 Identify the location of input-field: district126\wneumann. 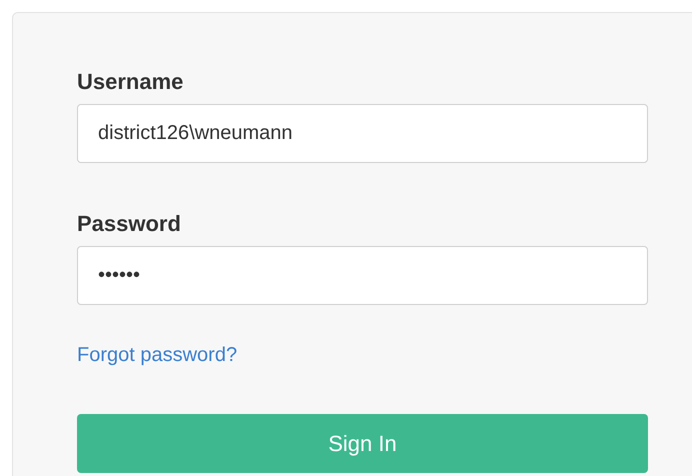
(362, 133).